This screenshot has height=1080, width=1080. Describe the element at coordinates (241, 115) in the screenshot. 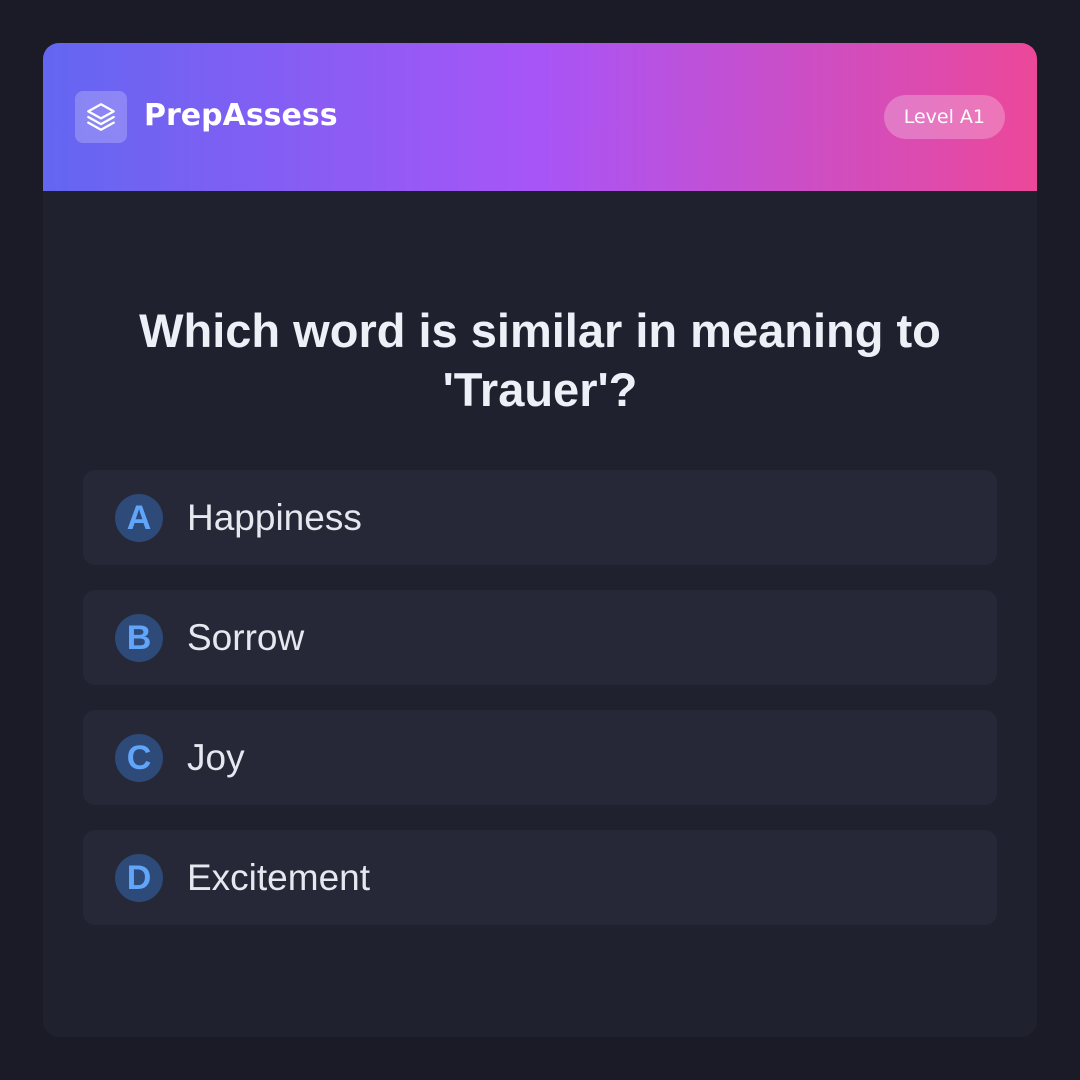

I see `brand-name: PrepAssess` at that location.